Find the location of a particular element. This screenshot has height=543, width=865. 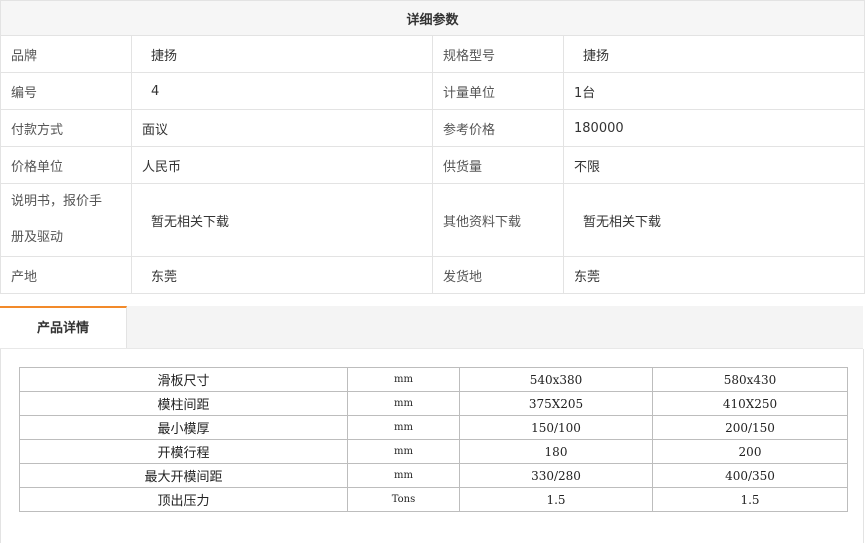

spec-name: 模柱间距 is located at coordinates (183, 403).